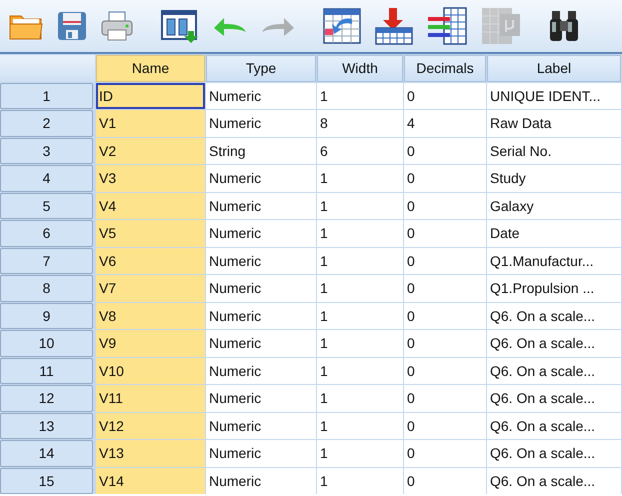 Image resolution: width=622 pixels, height=496 pixels. I want to click on row-header: 9, so click(46, 315).